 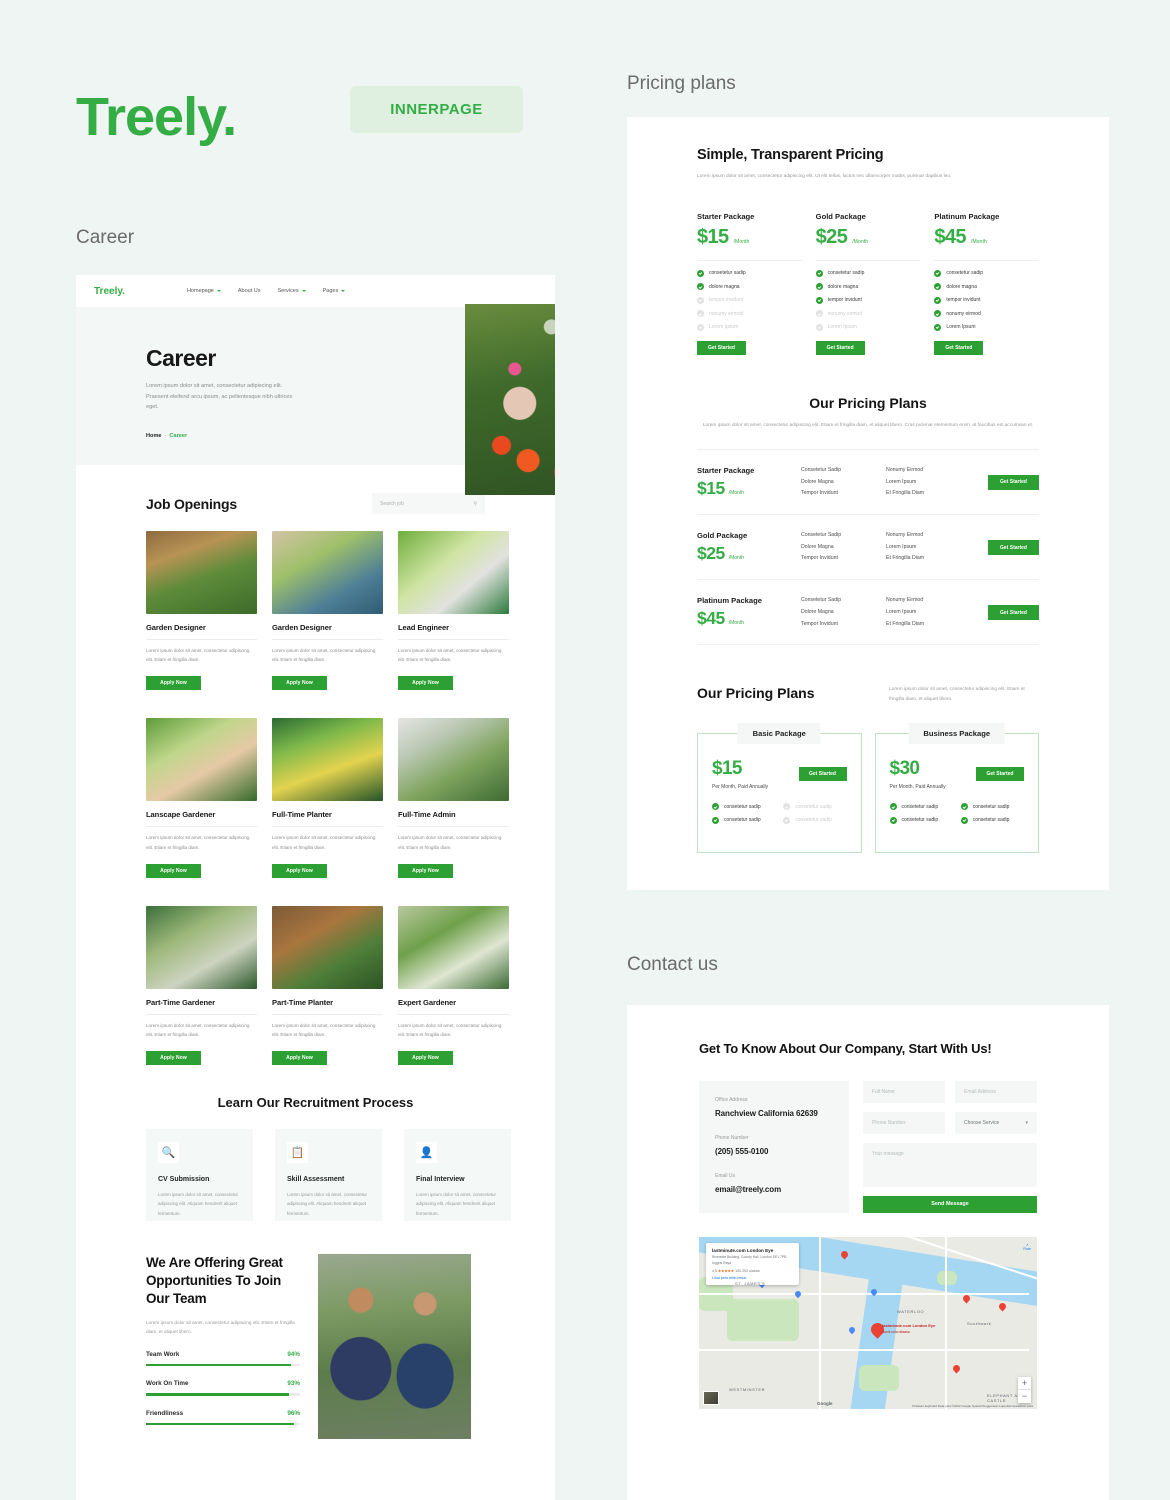 What do you see at coordinates (996, 1091) in the screenshot?
I see `email-field: Email Address` at bounding box center [996, 1091].